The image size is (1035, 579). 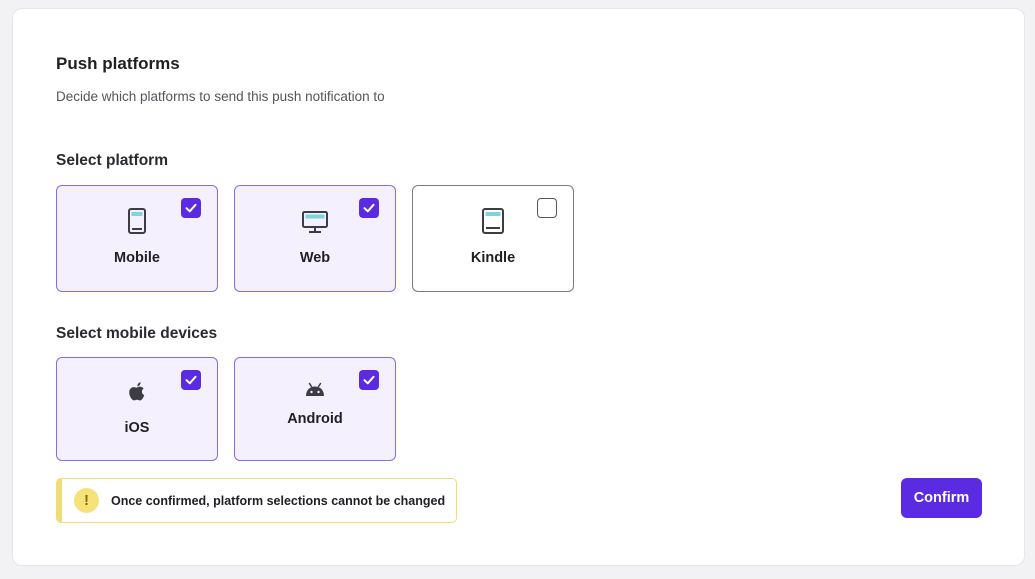 What do you see at coordinates (315, 409) in the screenshot?
I see `device-tile-android: Android` at bounding box center [315, 409].